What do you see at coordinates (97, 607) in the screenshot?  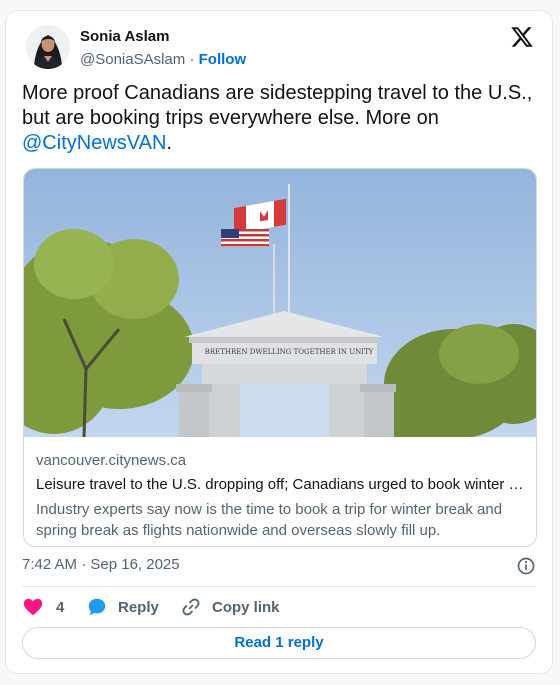 I see `reply-bubble-icon` at bounding box center [97, 607].